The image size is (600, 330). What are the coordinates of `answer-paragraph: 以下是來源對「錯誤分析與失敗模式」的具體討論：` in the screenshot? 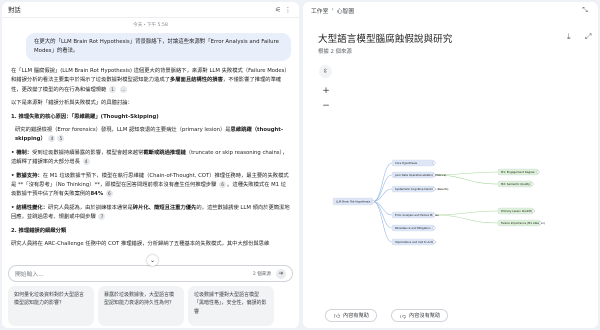 It's located at (72, 103).